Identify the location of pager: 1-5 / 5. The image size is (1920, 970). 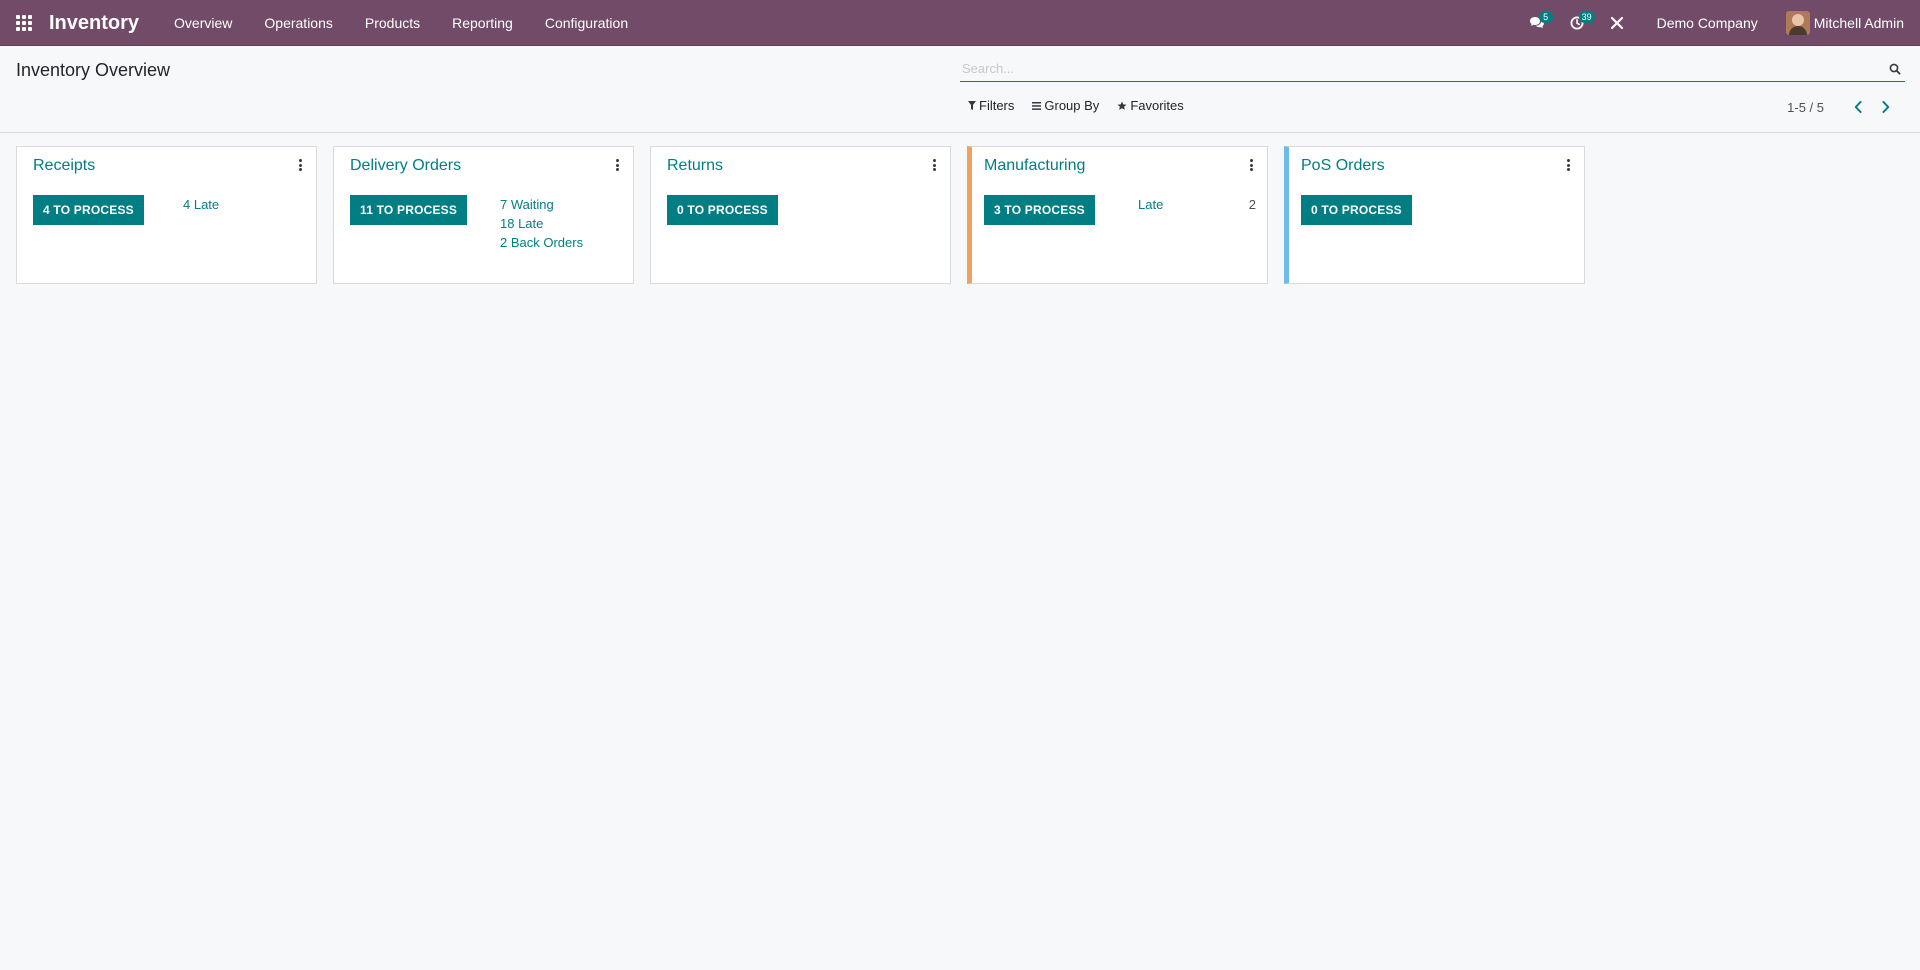
(1843, 107).